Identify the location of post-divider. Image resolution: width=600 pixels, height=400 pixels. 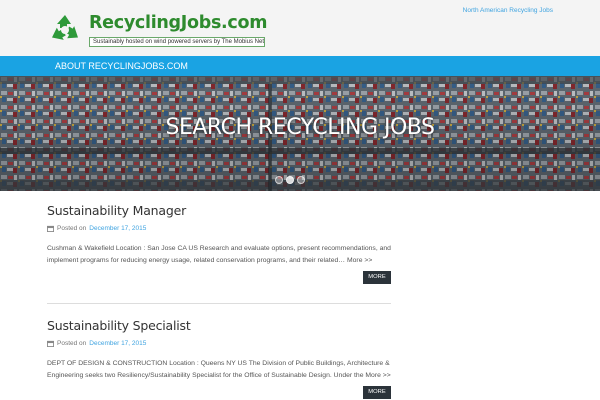
(219, 303).